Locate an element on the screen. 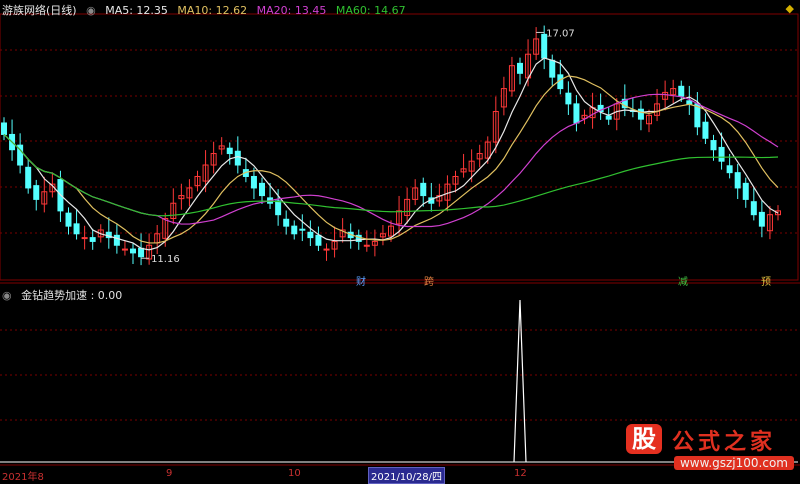 This screenshot has width=800, height=484. indicator-header: ◉ 金钻趋势加速 : 0.00 is located at coordinates (65, 295).